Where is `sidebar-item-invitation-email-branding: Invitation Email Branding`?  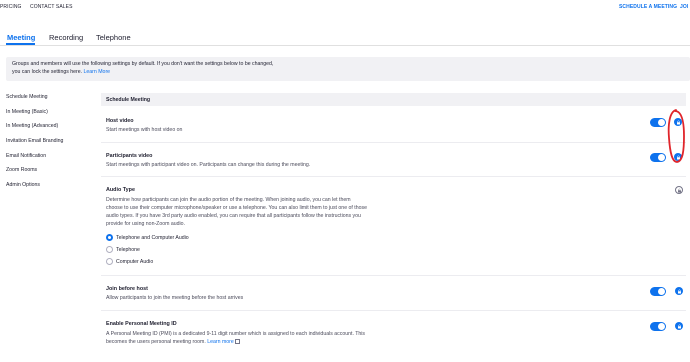 sidebar-item-invitation-email-branding: Invitation Email Branding is located at coordinates (34, 141).